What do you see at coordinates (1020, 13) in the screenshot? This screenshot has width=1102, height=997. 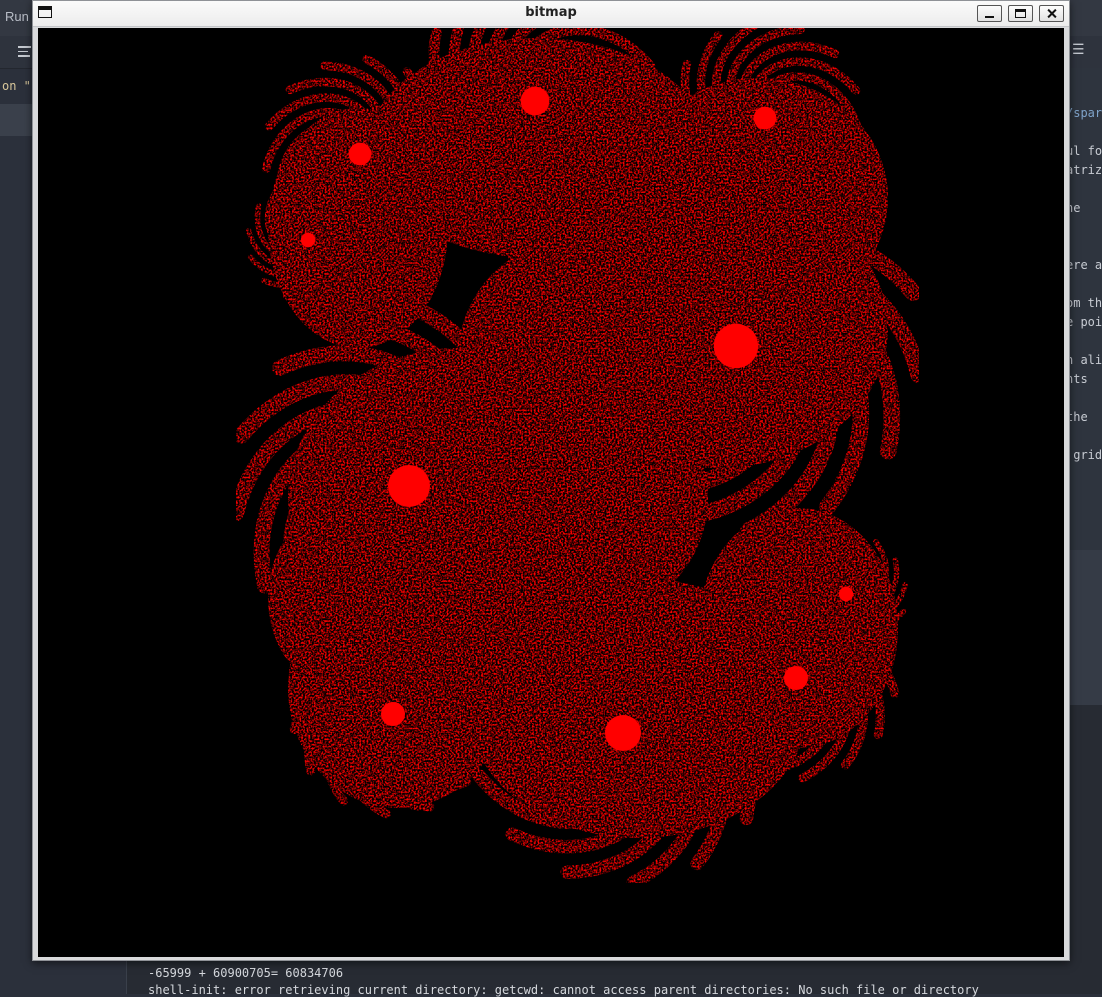 I see `maximize-button` at bounding box center [1020, 13].